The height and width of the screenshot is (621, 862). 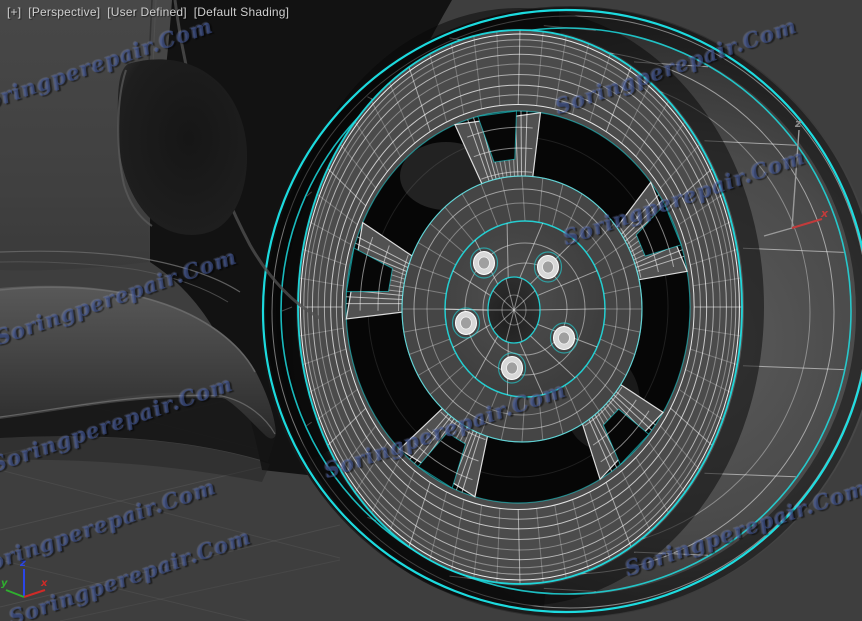 What do you see at coordinates (14, 12) in the screenshot?
I see `viewport-general-menu: [+]` at bounding box center [14, 12].